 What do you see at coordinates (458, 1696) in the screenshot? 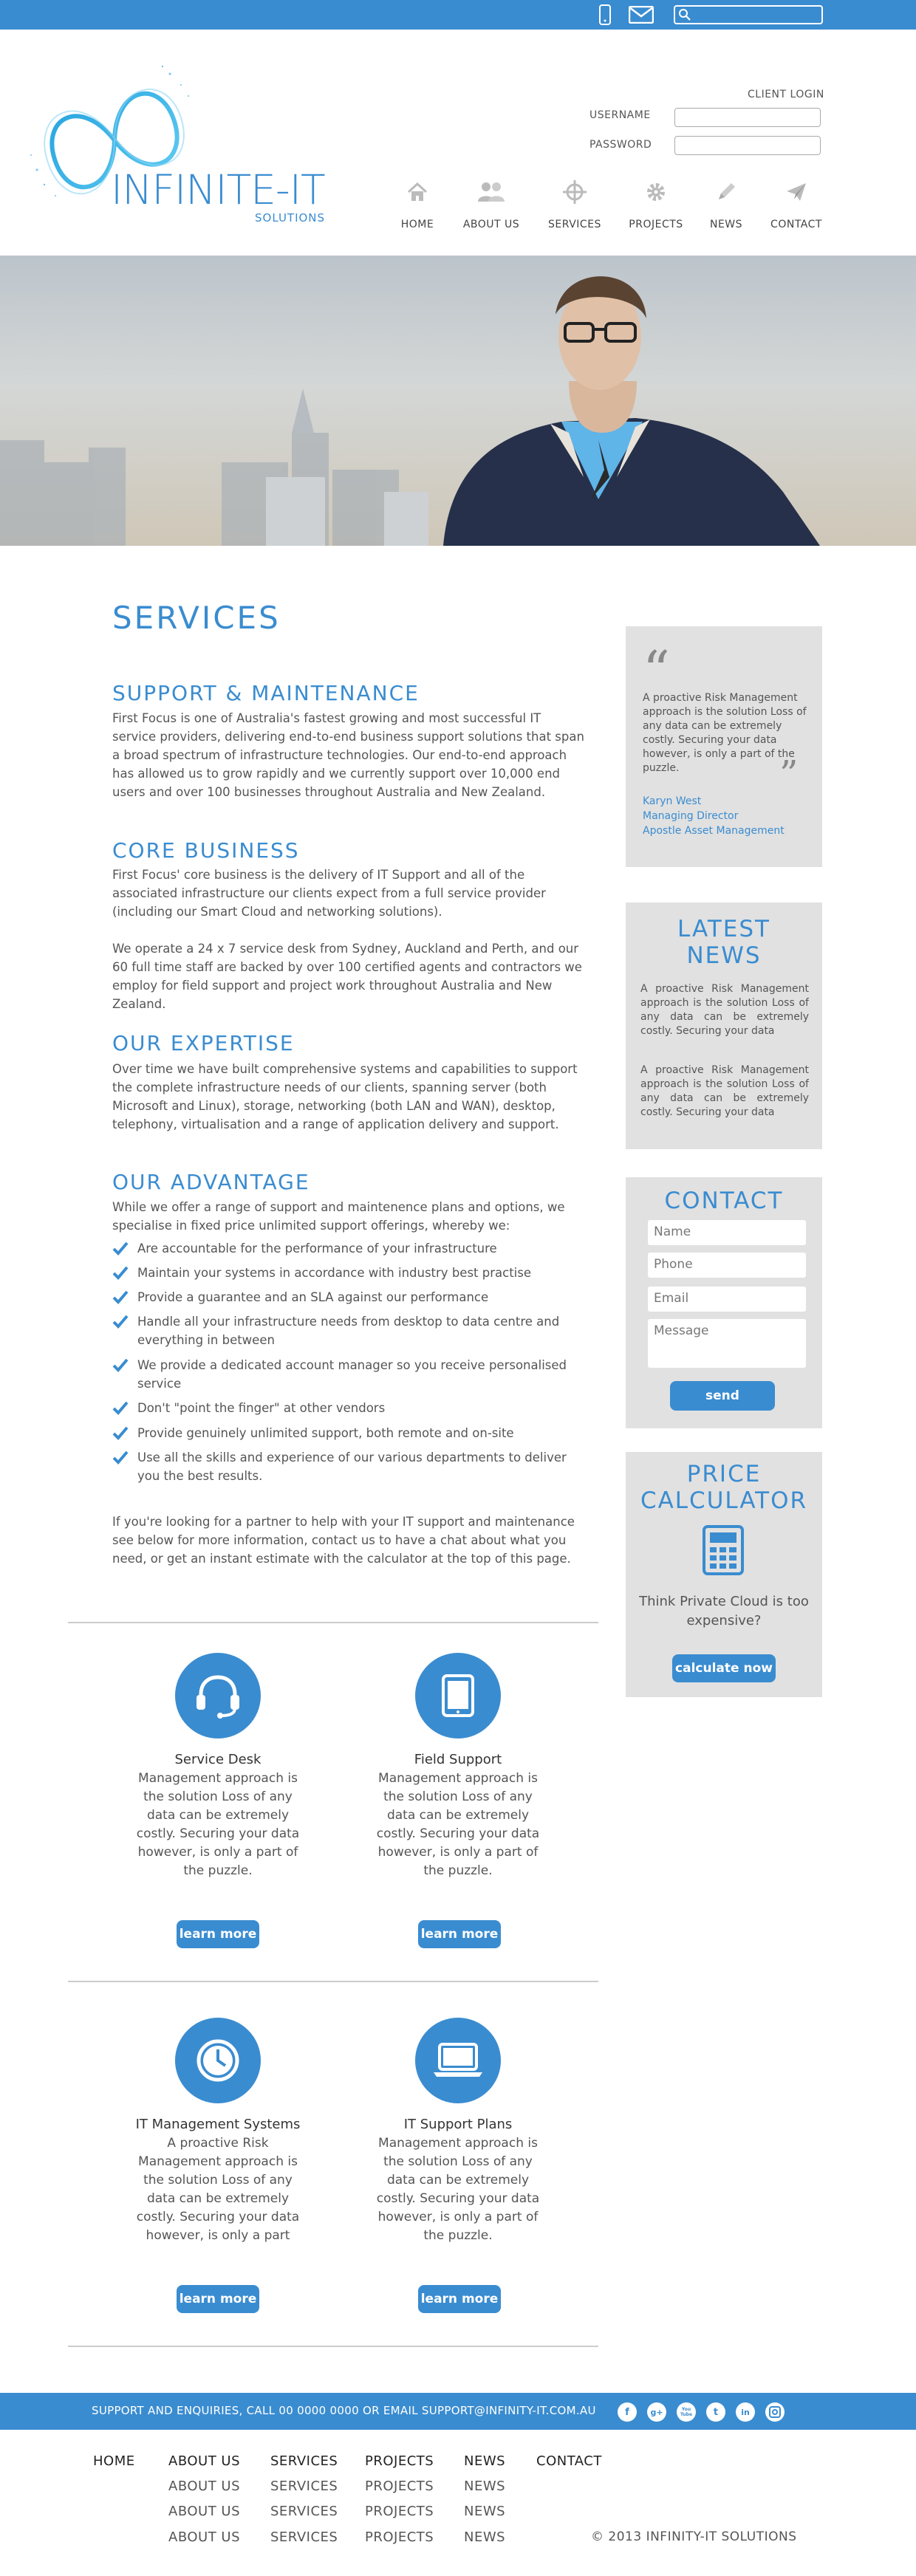
I see `tablet-icon` at bounding box center [458, 1696].